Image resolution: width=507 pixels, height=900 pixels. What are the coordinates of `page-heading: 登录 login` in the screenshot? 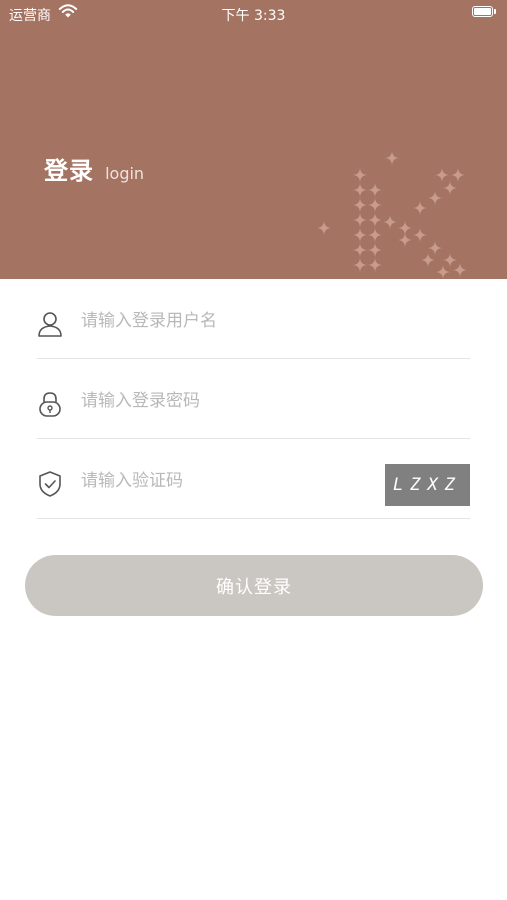 It's located at (94, 168).